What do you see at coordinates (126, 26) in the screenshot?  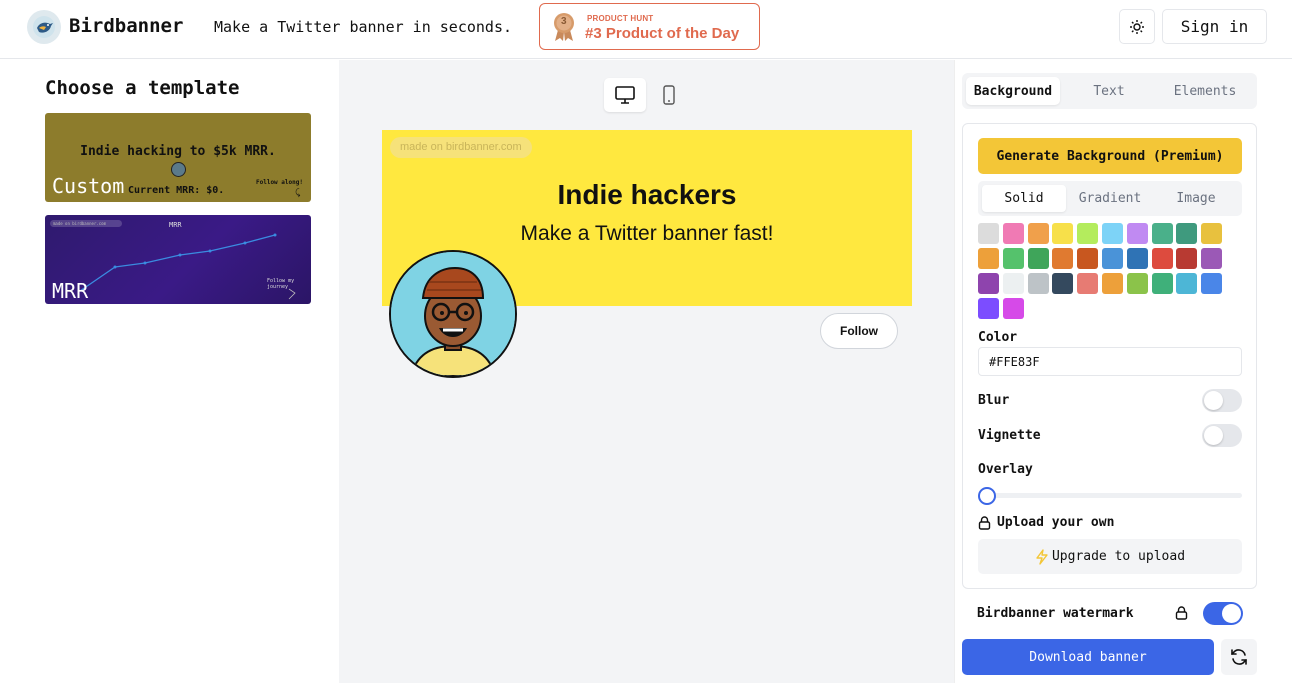 I see `brand-name: Birdbanner` at bounding box center [126, 26].